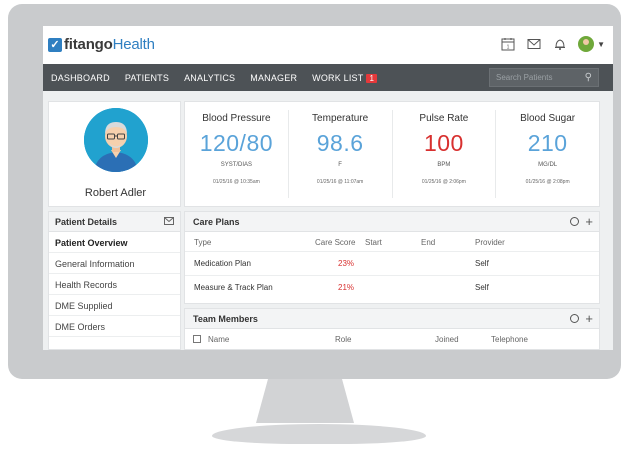  What do you see at coordinates (218, 339) in the screenshot?
I see `column-name: Name` at bounding box center [218, 339].